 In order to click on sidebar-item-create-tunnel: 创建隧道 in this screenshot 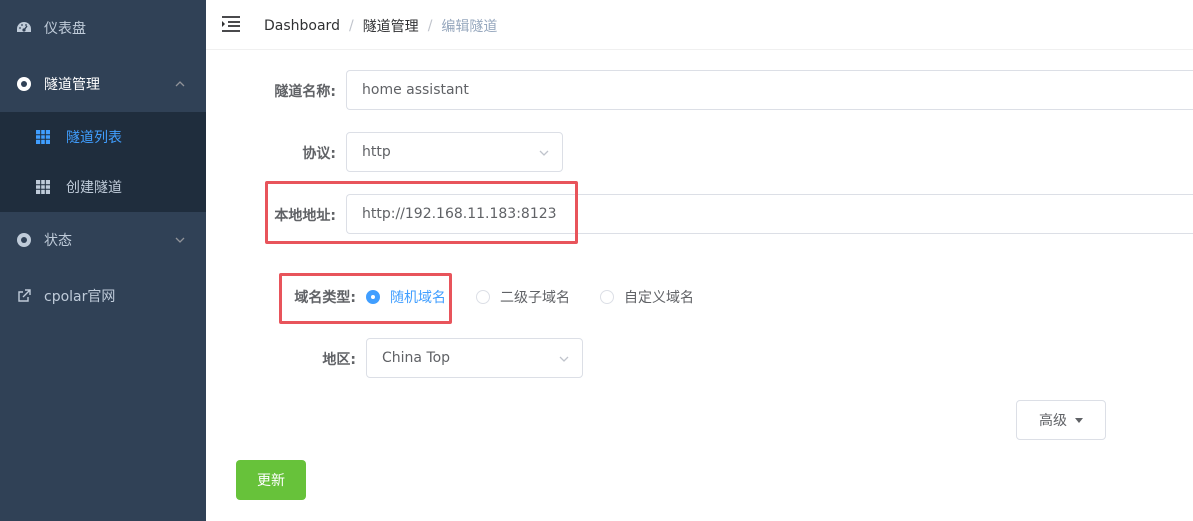, I will do `click(103, 187)`.